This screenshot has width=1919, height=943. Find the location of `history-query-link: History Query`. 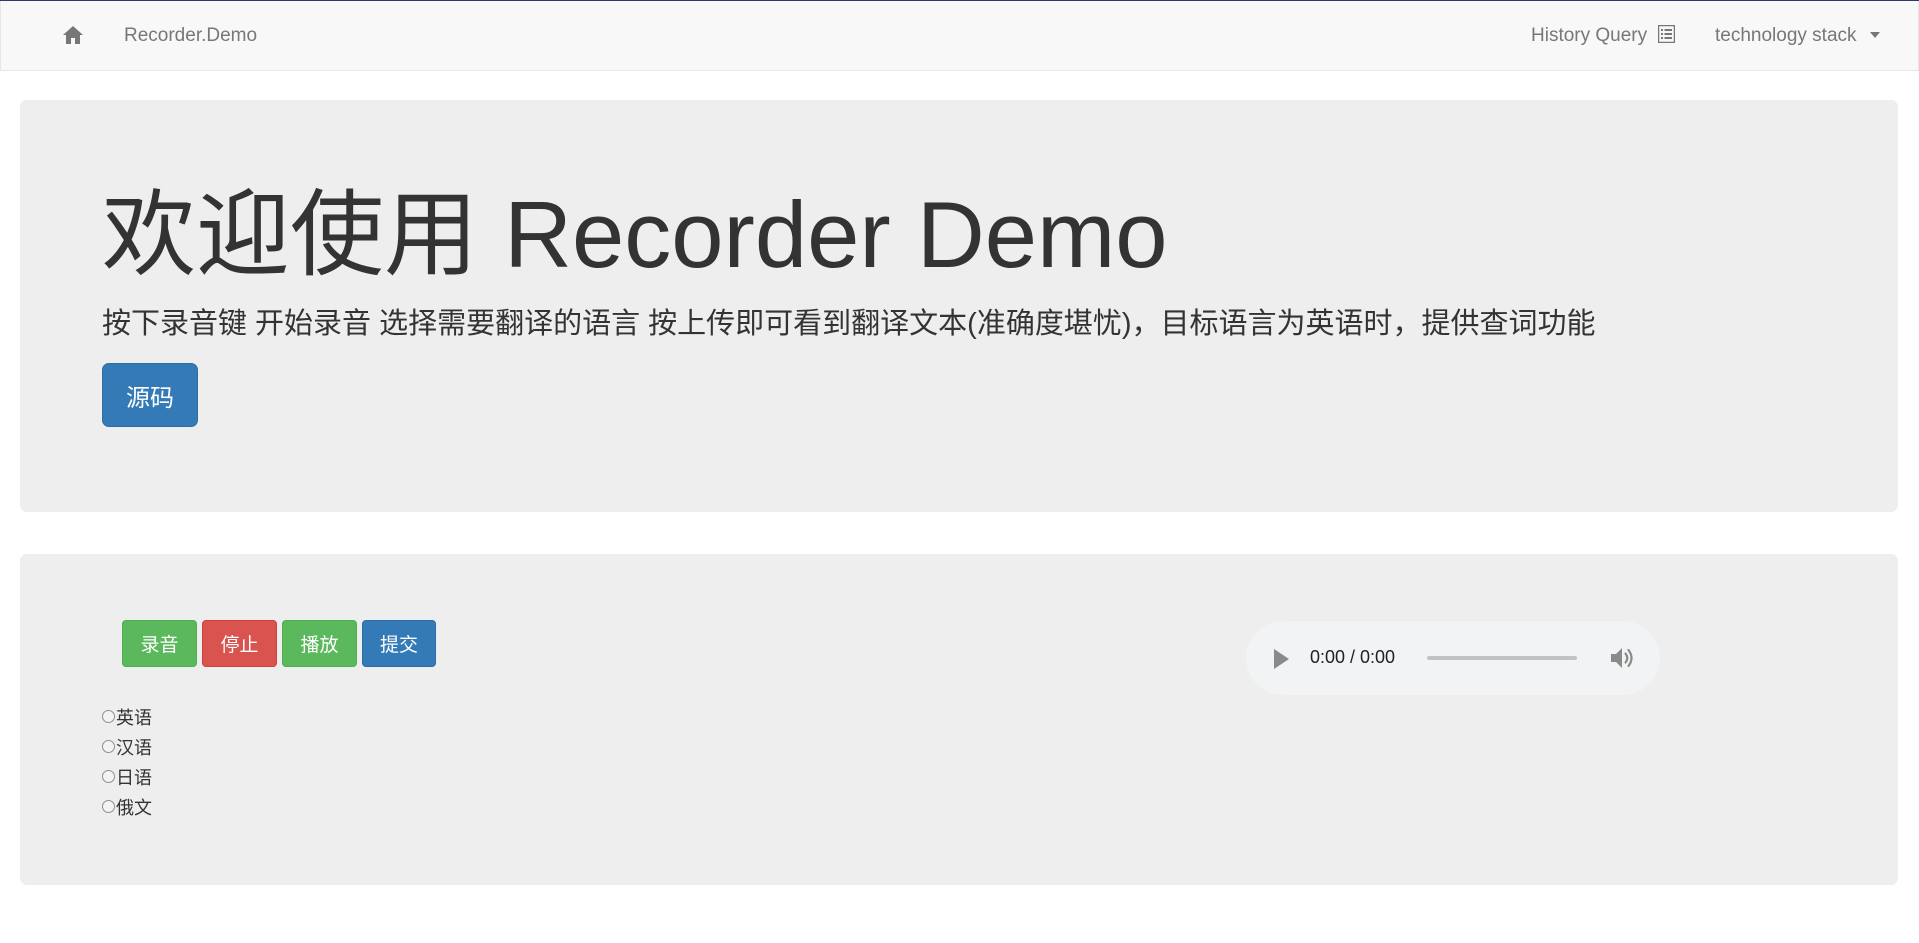

history-query-link: History Query is located at coordinates (1603, 36).